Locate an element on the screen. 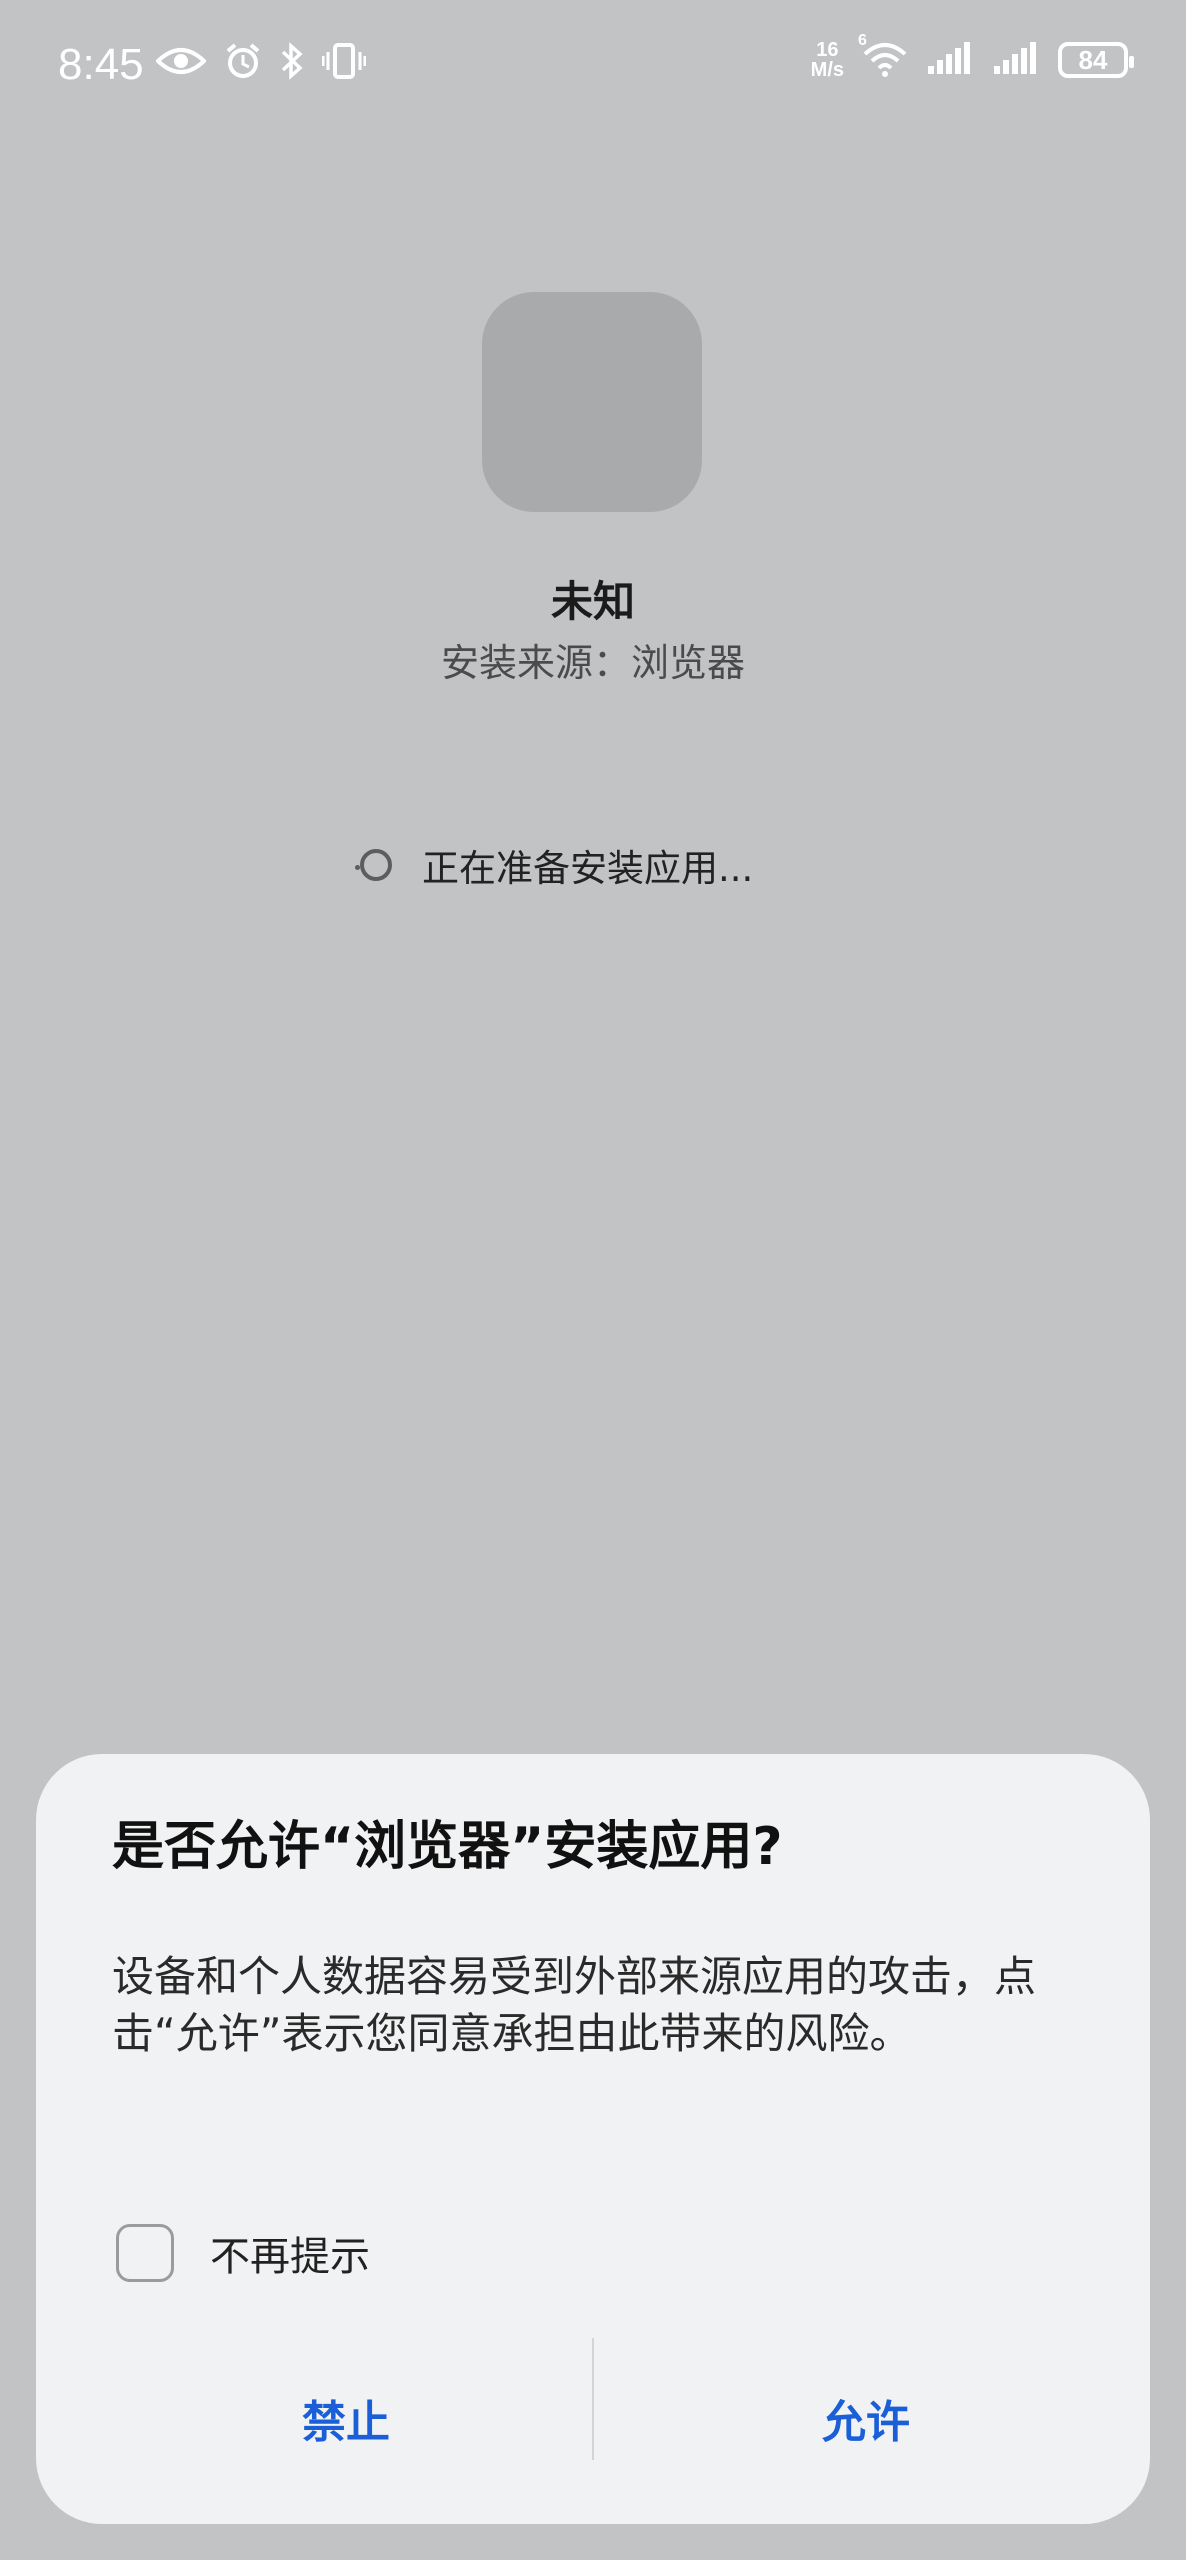 This screenshot has height=2560, width=1186. app-icon-placeholder is located at coordinates (592, 402).